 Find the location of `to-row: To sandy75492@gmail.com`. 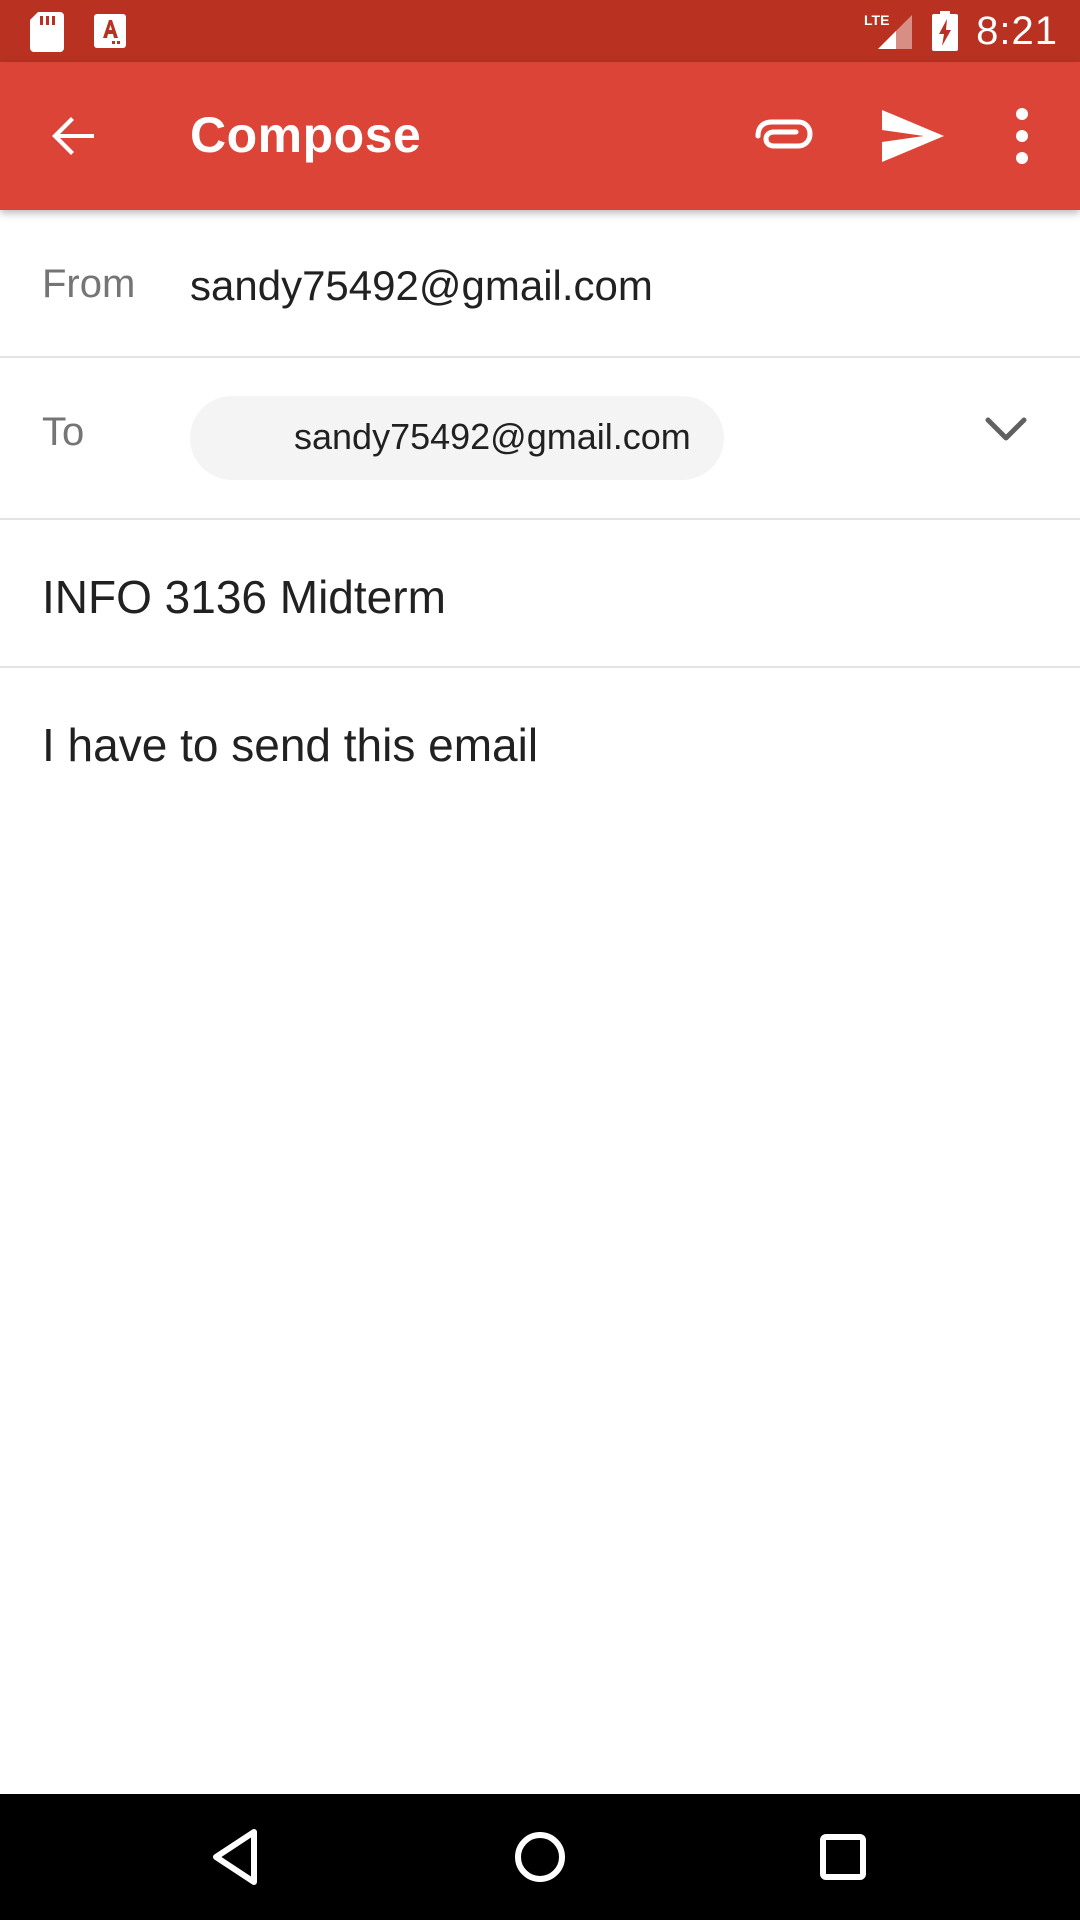

to-row: To sandy75492@gmail.com is located at coordinates (540, 439).